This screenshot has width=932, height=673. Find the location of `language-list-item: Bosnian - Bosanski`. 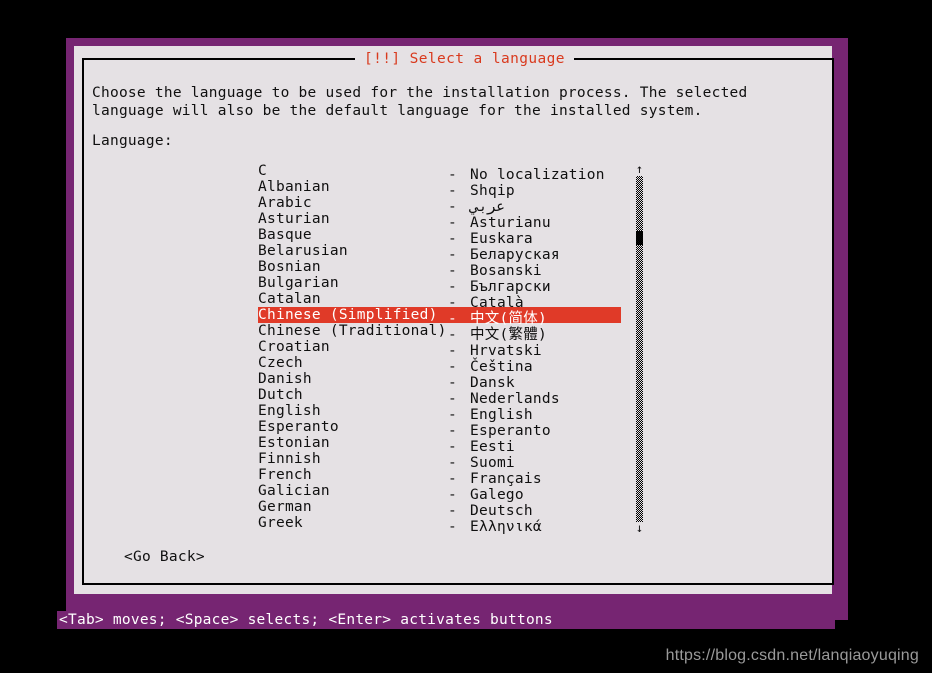

language-list-item: Bosnian - Bosanski is located at coordinates (442, 269).